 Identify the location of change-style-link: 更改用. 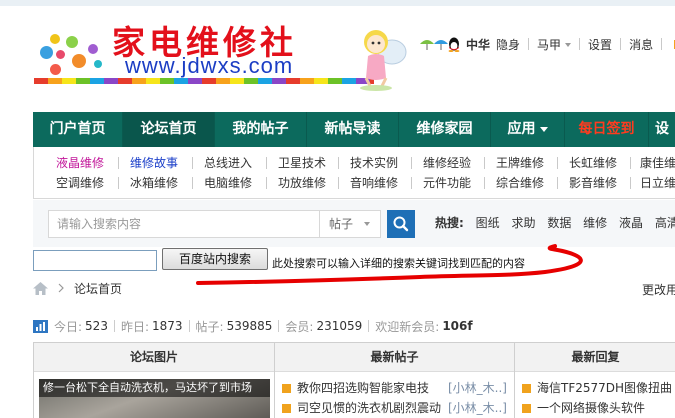
(658, 289).